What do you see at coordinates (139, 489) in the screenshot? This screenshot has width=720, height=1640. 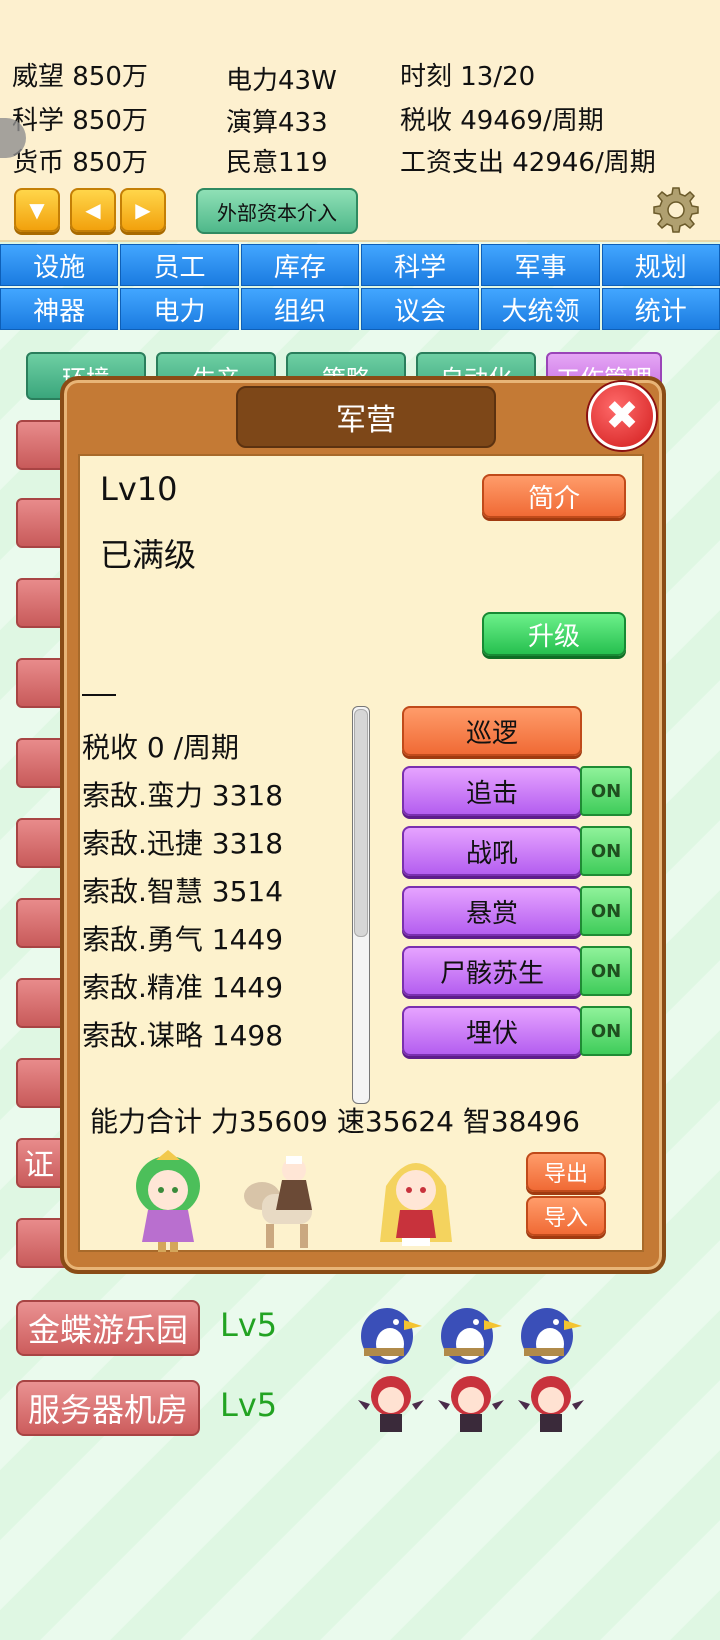 I see `building-level: Lv10` at bounding box center [139, 489].